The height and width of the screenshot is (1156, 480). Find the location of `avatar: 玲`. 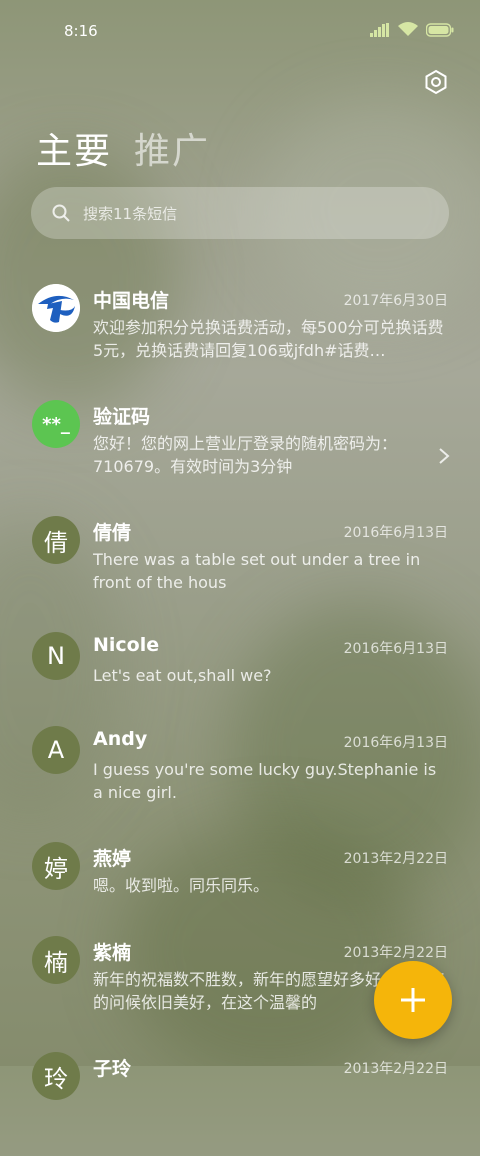

avatar: 玲 is located at coordinates (56, 1076).